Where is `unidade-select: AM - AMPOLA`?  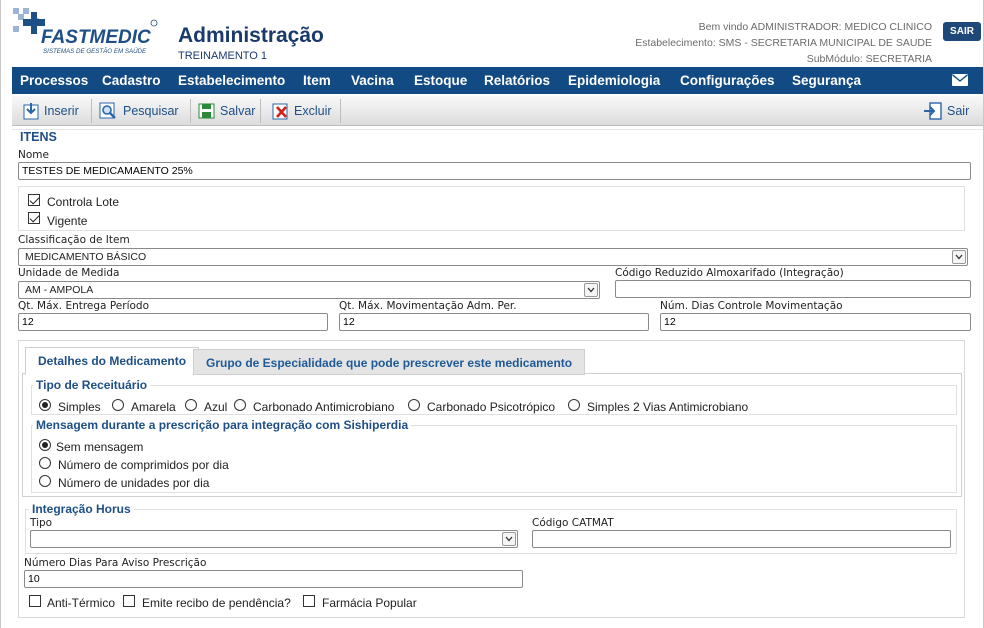
unidade-select: AM - AMPOLA is located at coordinates (309, 290).